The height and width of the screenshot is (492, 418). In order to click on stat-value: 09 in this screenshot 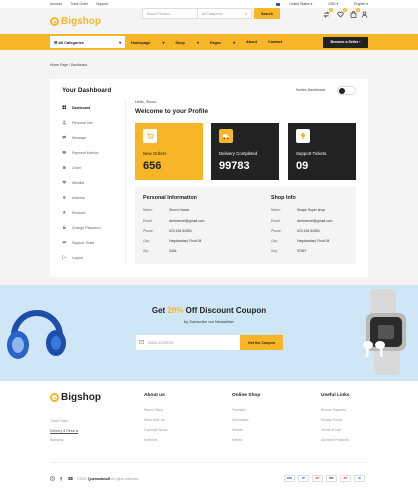, I will do `click(302, 166)`.